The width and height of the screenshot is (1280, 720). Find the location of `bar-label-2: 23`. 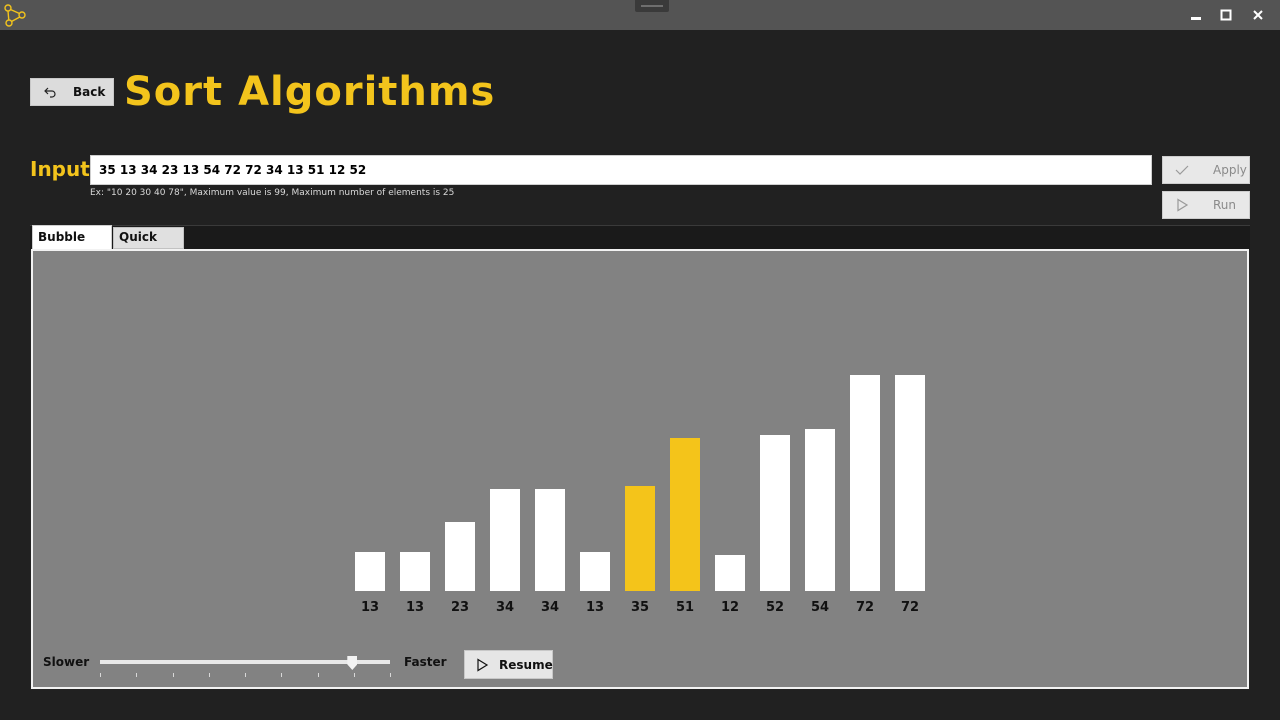

bar-label-2: 23 is located at coordinates (460, 607).